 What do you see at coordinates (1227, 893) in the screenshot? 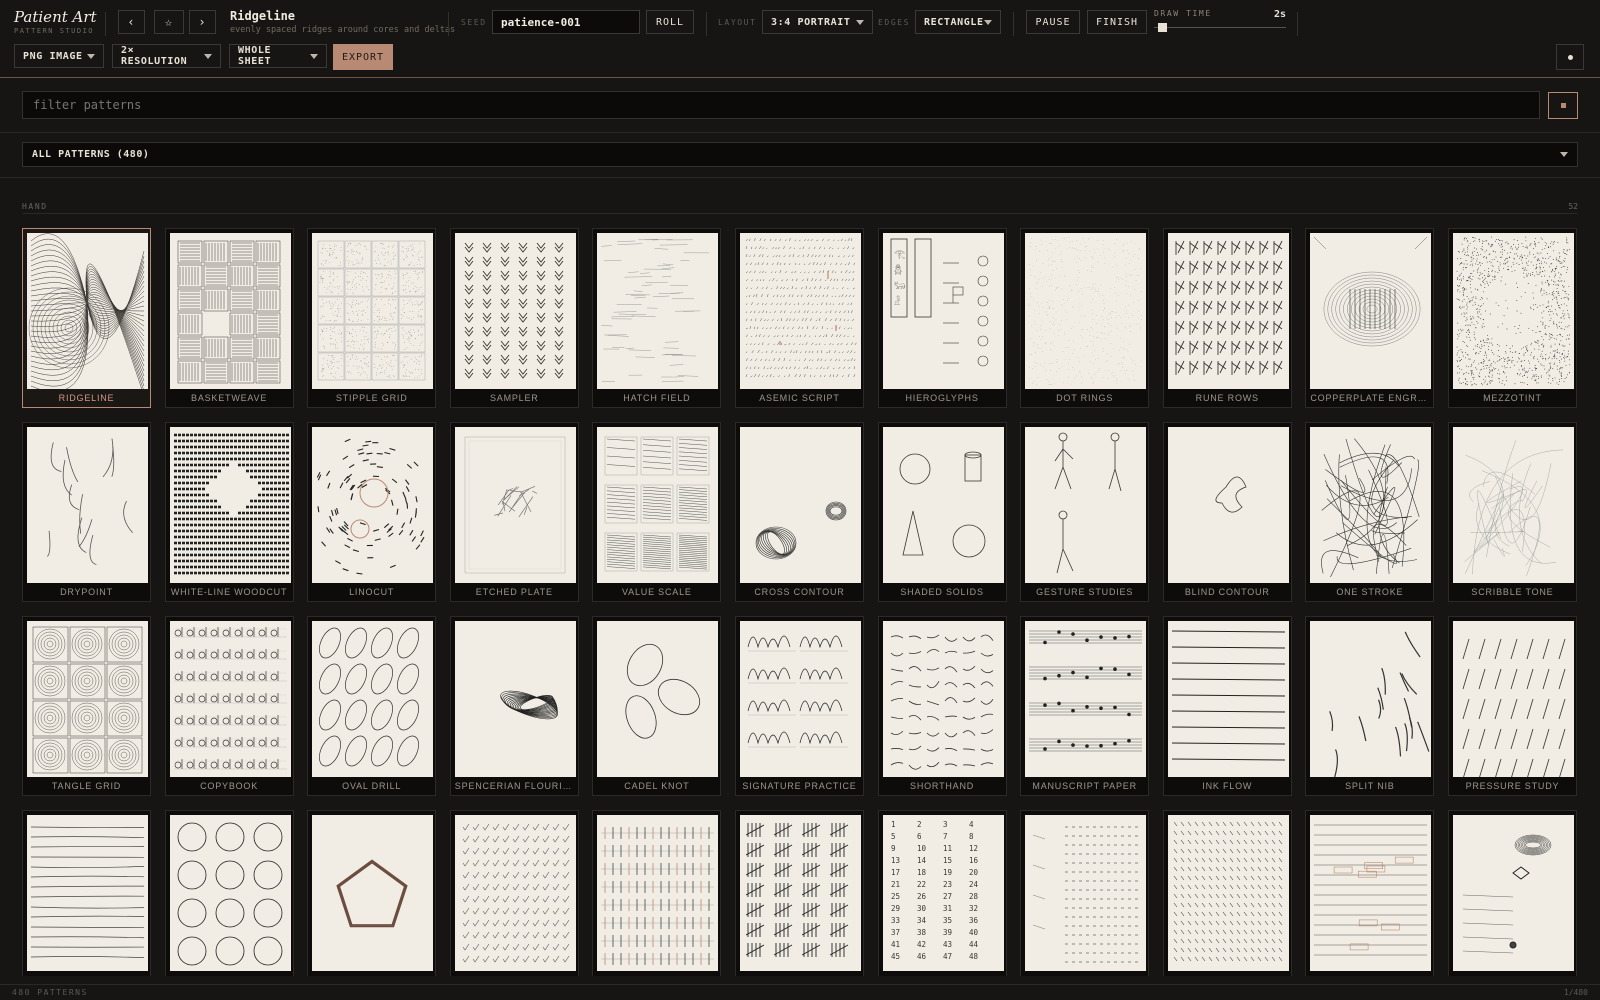
I see `pattern-card-palimpsest: PALIMPSEST` at bounding box center [1227, 893].